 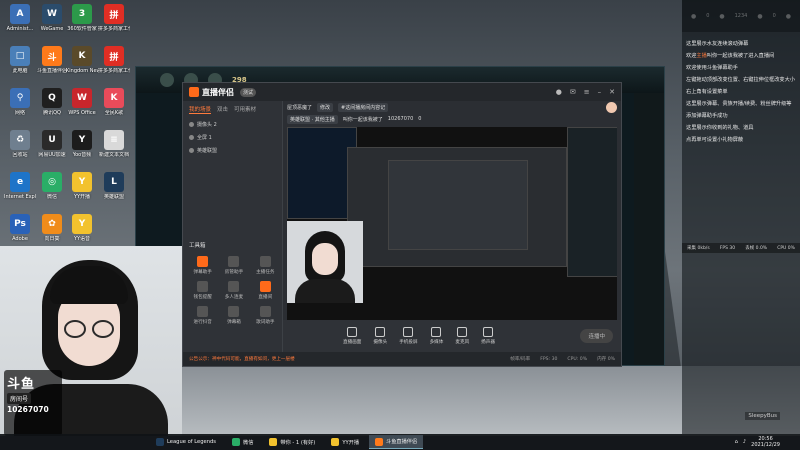 What do you see at coordinates (741, 68) in the screenshot?
I see `chat-message: 欢迎使用斗鱼弹幕助手` at bounding box center [741, 68].